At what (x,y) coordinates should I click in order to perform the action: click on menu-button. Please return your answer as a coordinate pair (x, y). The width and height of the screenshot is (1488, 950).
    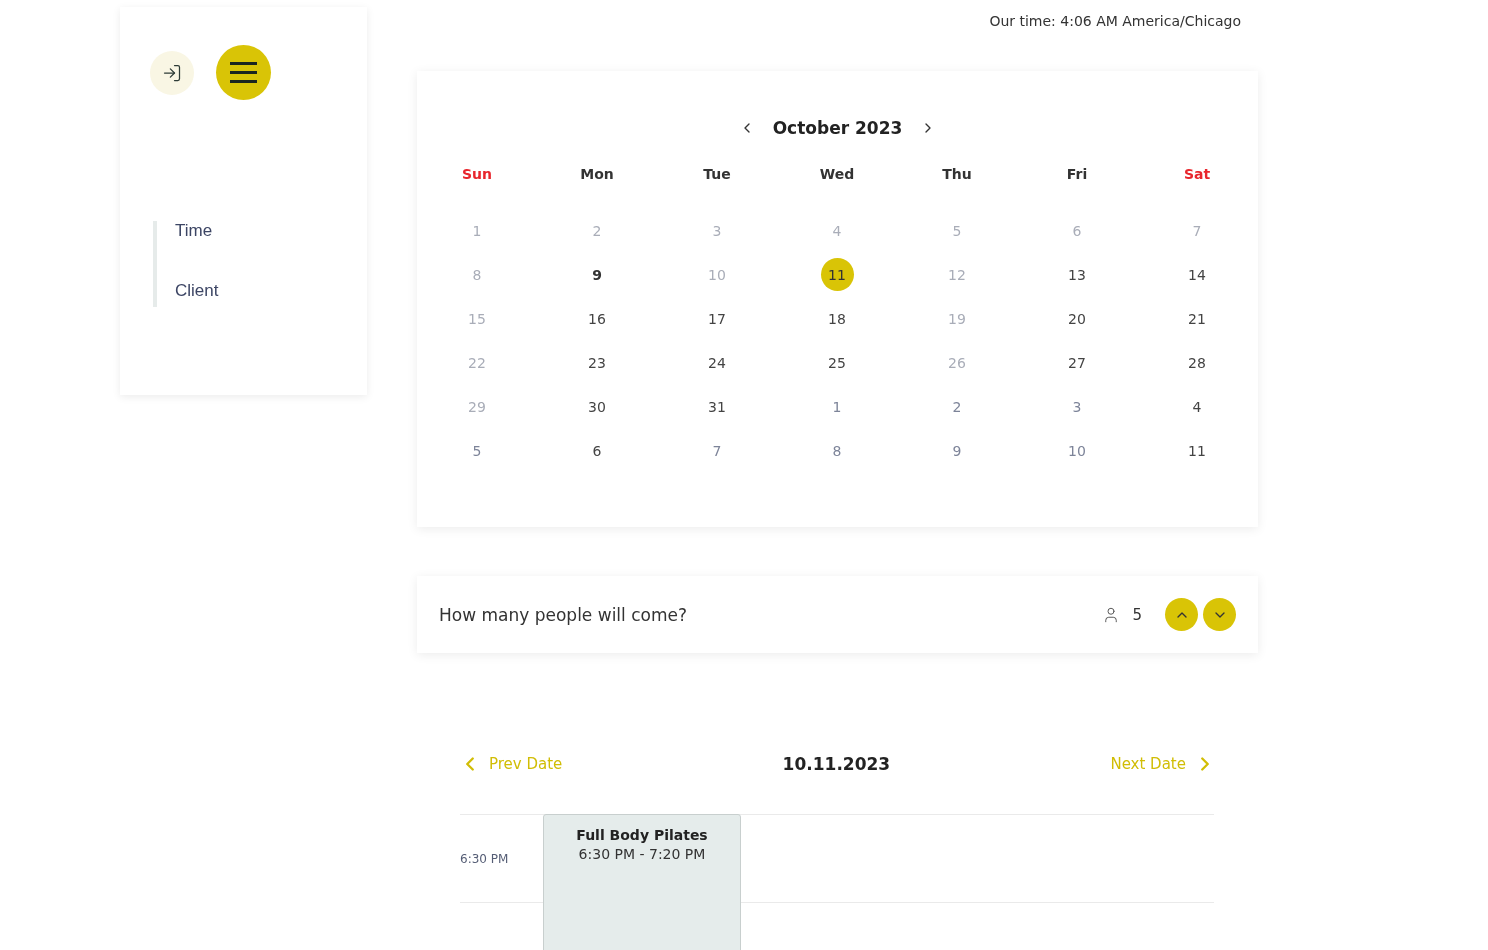
    Looking at the image, I should click on (243, 72).